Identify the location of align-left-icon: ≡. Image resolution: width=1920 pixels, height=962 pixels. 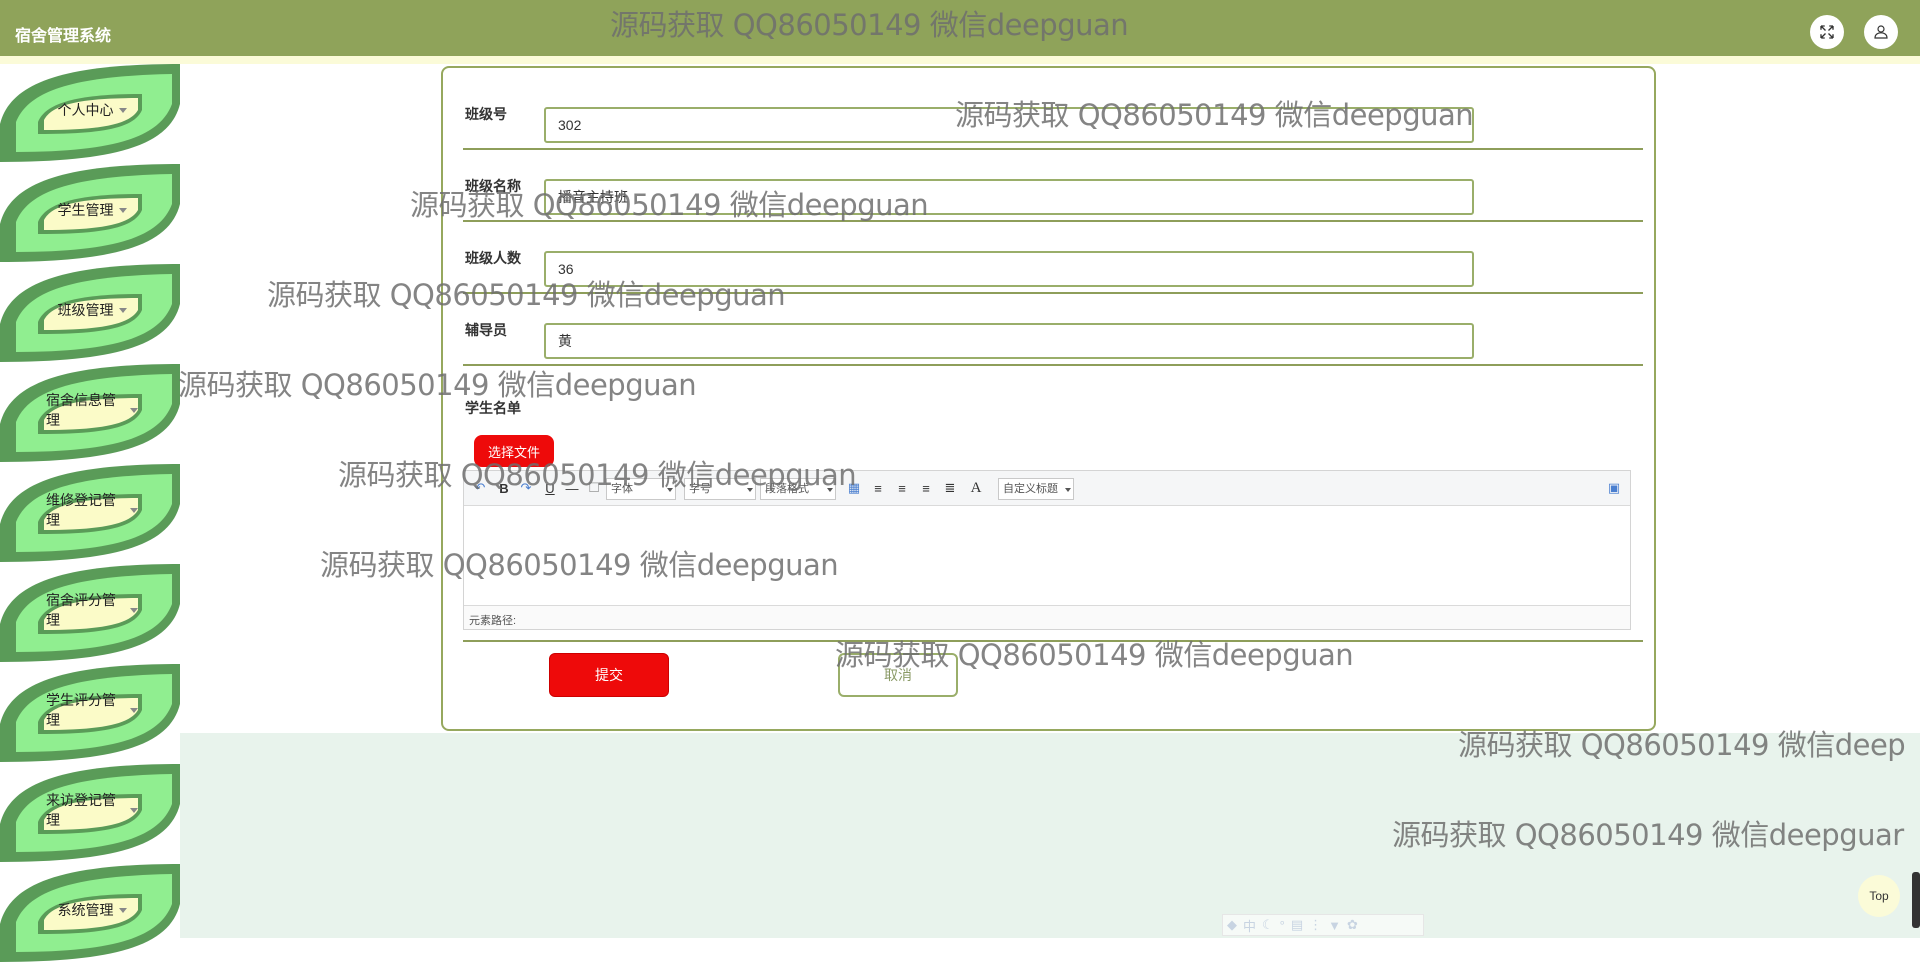
(878, 488).